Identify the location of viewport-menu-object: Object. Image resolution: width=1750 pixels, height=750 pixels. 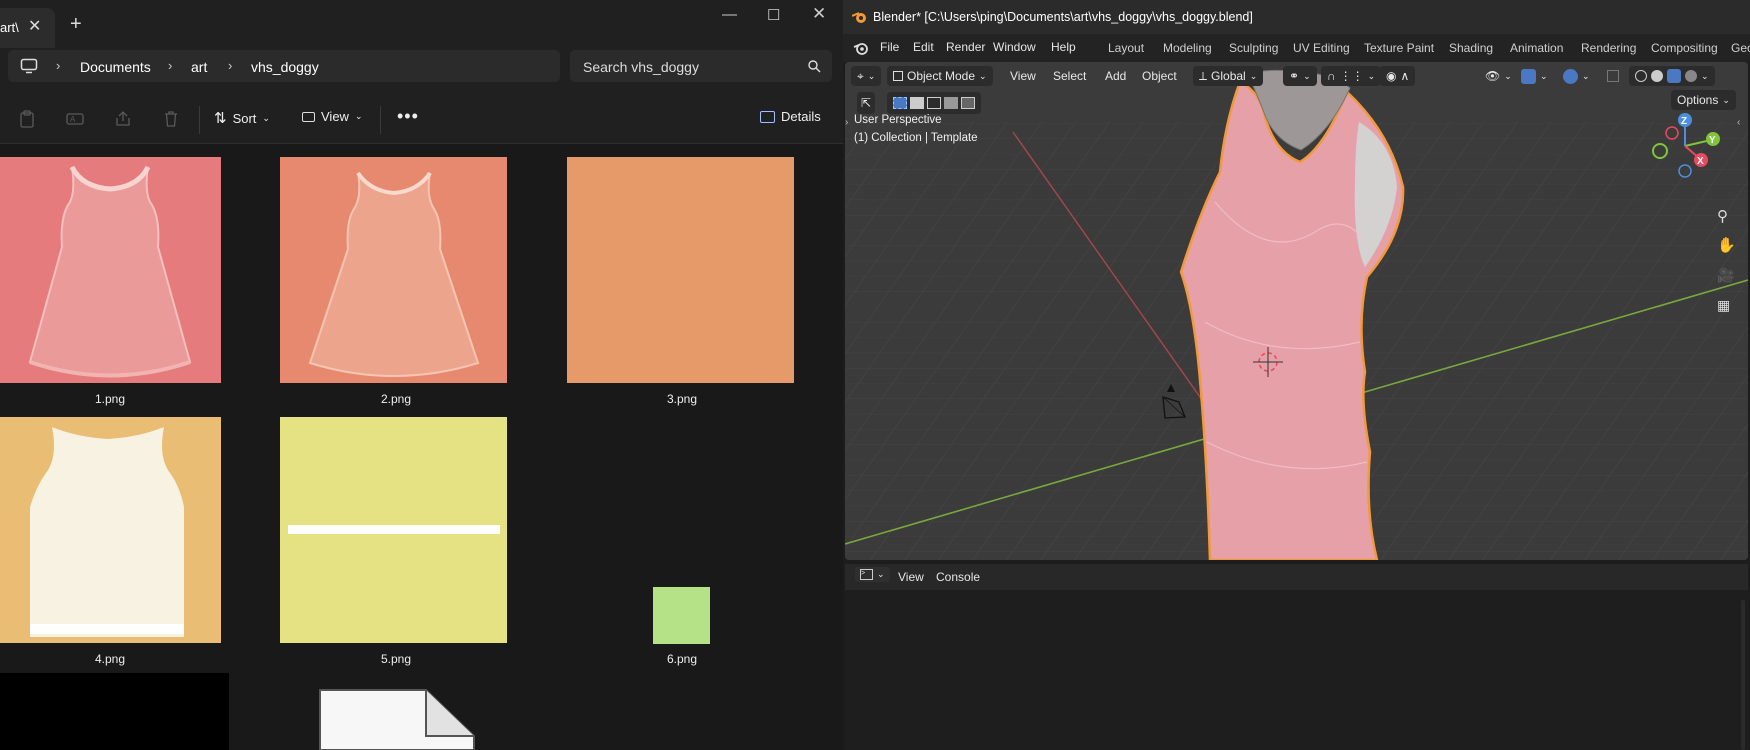
(1159, 76).